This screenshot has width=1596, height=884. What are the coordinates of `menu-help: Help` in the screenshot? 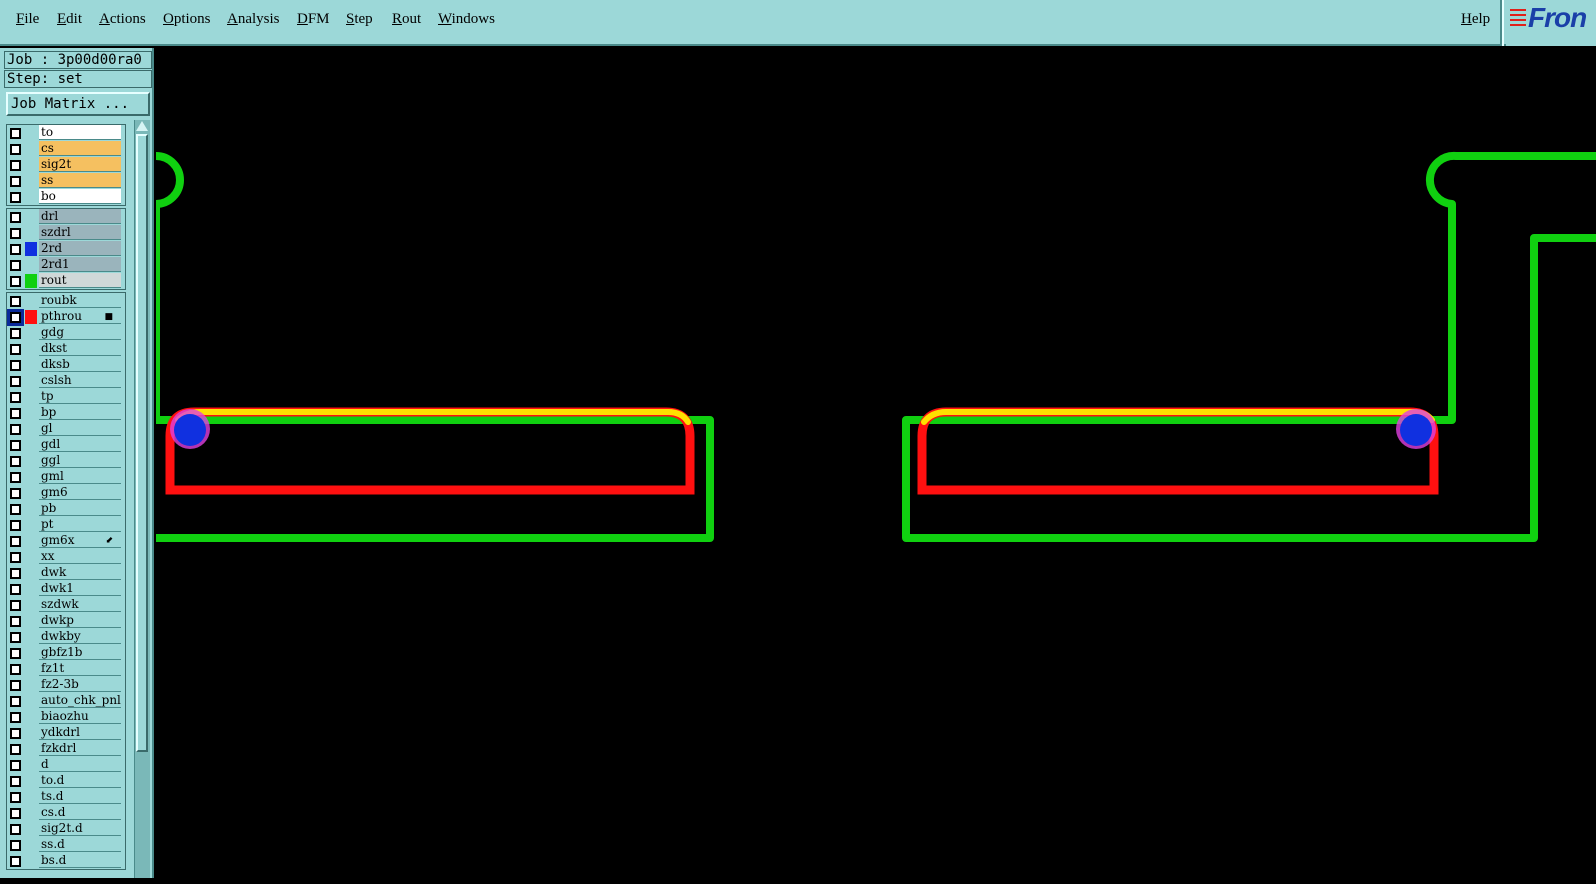 It's located at (1475, 19).